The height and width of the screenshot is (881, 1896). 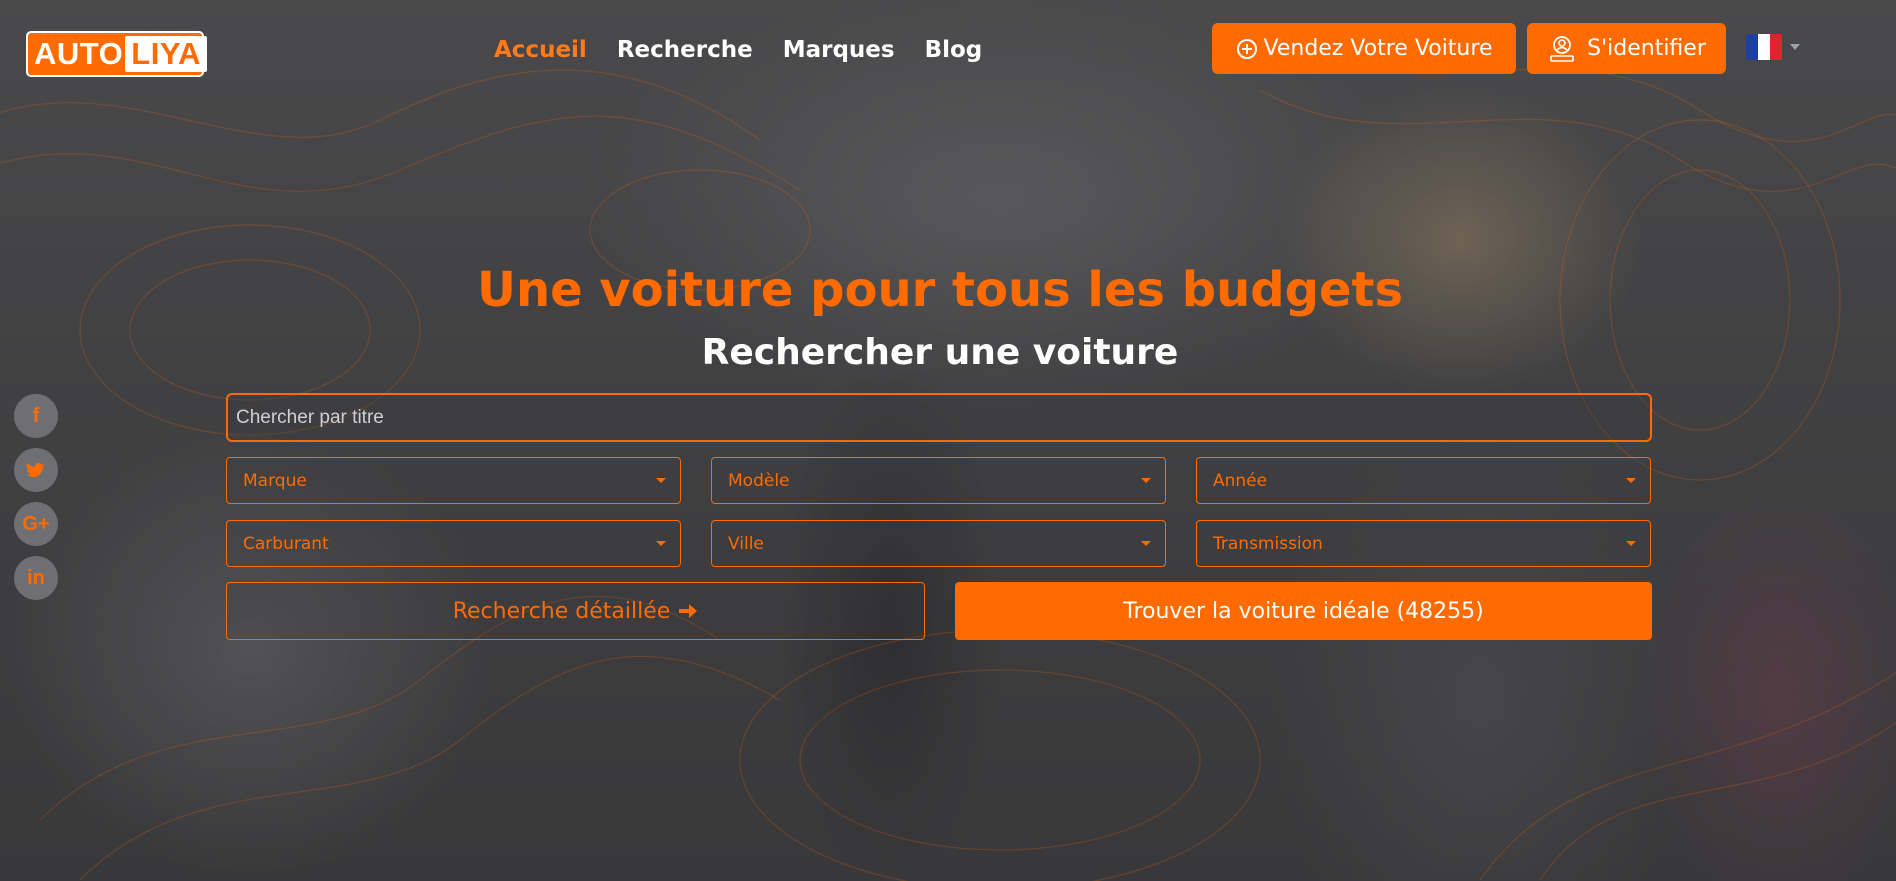 I want to click on logo-text-liya: LIYA, so click(x=166, y=54).